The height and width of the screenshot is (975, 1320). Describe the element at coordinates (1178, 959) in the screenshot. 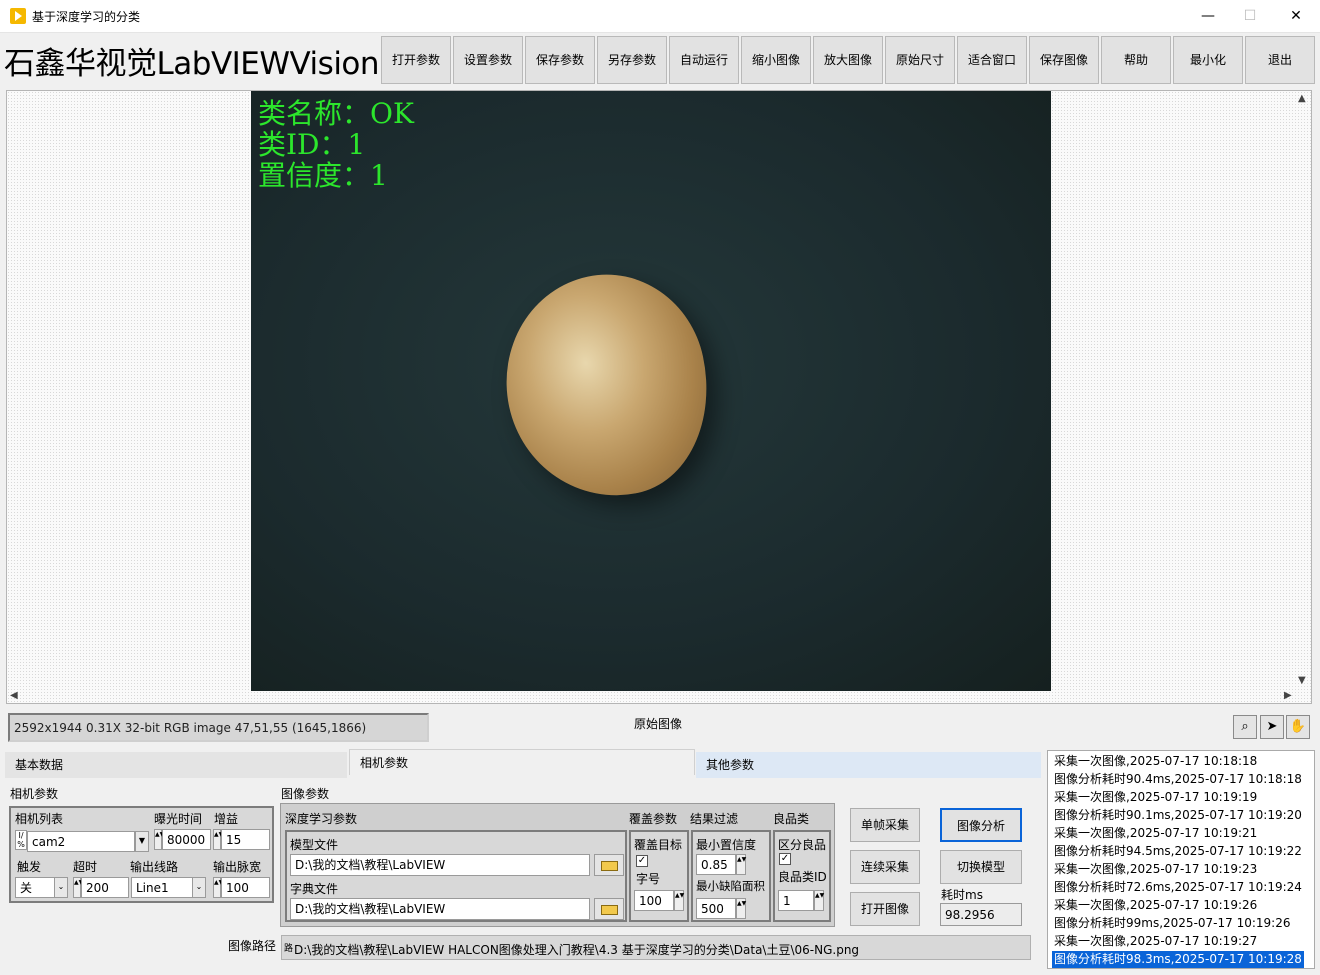

I see `list-item-selected: 图像分析耗时98.3ms,2025-07-17 10:19:28` at that location.